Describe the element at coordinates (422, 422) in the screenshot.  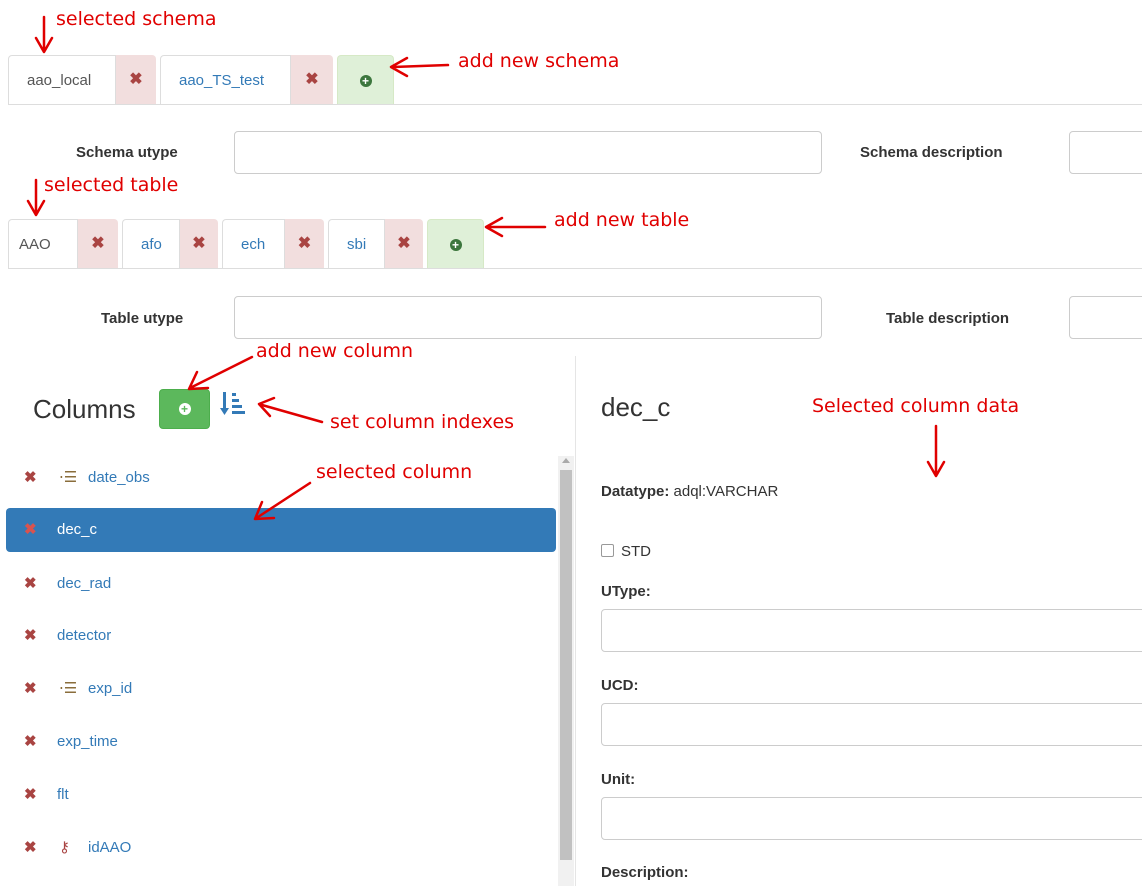
I see `annotation-set-column-indexes: set column indexes` at that location.